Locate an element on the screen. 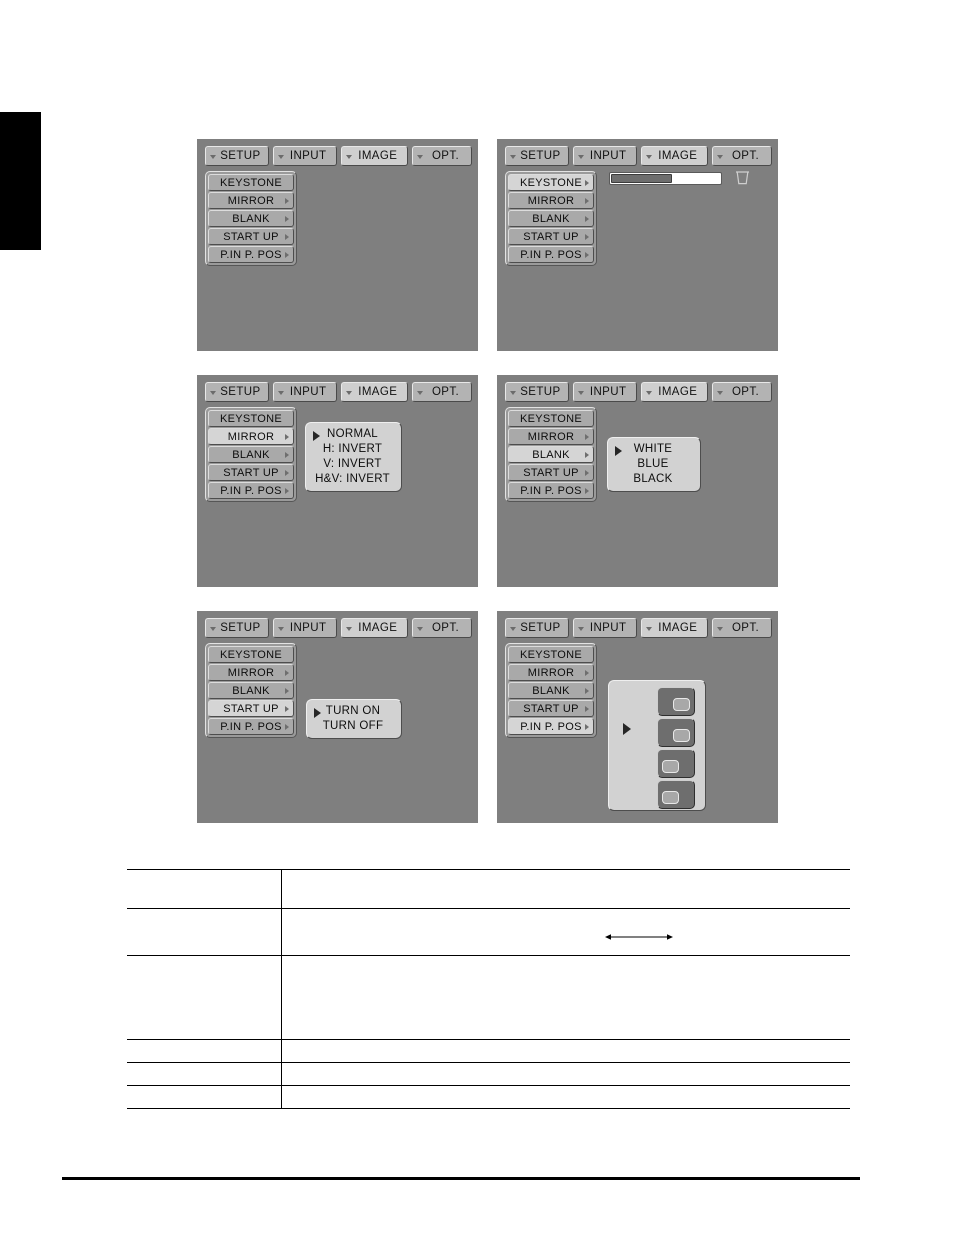  tab-label: INPUT is located at coordinates (608, 628).